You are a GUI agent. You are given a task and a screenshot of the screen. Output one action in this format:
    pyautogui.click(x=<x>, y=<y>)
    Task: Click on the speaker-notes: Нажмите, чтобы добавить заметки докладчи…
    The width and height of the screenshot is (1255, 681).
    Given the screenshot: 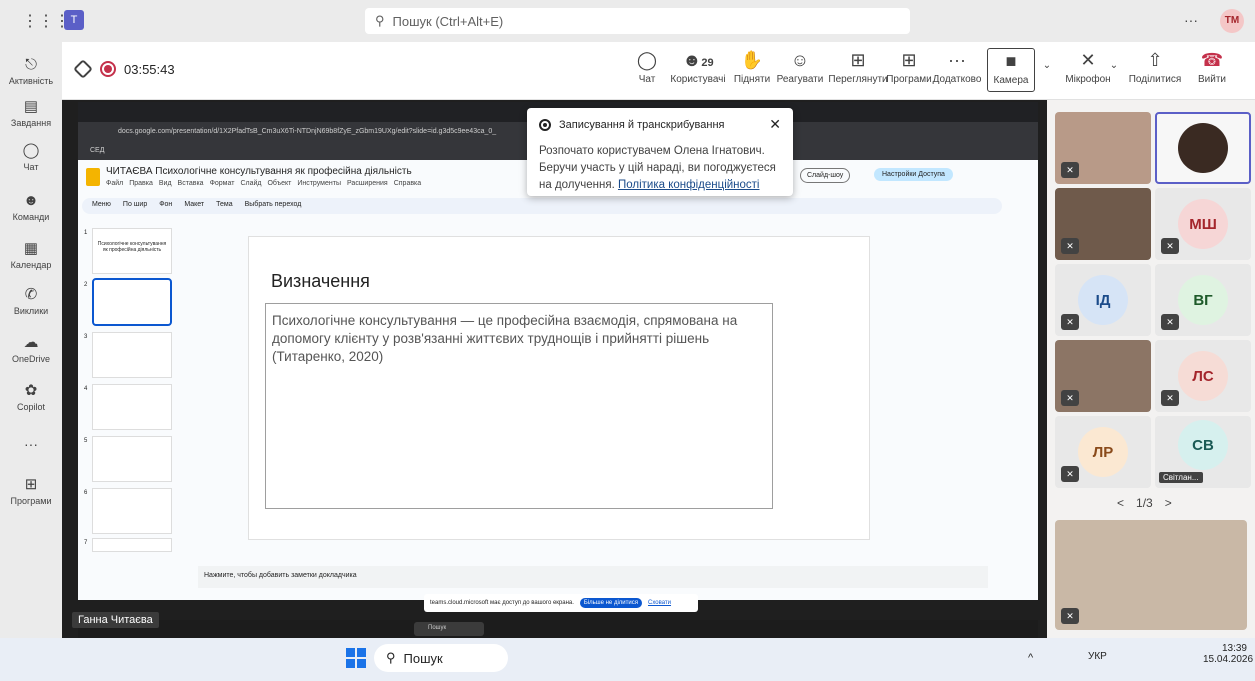 What is the action you would take?
    pyautogui.click(x=593, y=577)
    